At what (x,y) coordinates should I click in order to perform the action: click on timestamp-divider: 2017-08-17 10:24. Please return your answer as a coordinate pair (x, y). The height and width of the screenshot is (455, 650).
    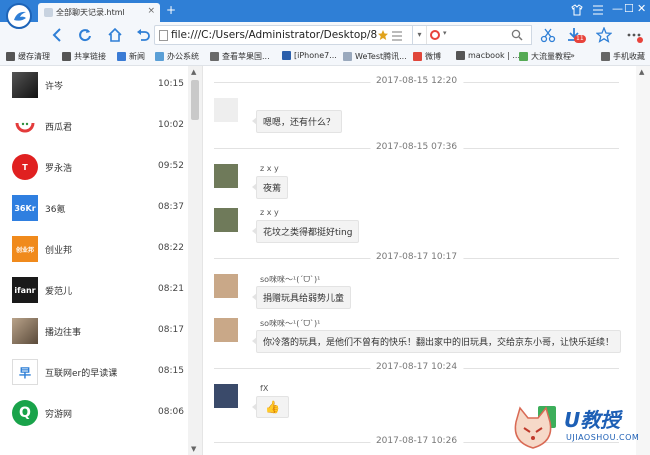
    Looking at the image, I should click on (416, 368).